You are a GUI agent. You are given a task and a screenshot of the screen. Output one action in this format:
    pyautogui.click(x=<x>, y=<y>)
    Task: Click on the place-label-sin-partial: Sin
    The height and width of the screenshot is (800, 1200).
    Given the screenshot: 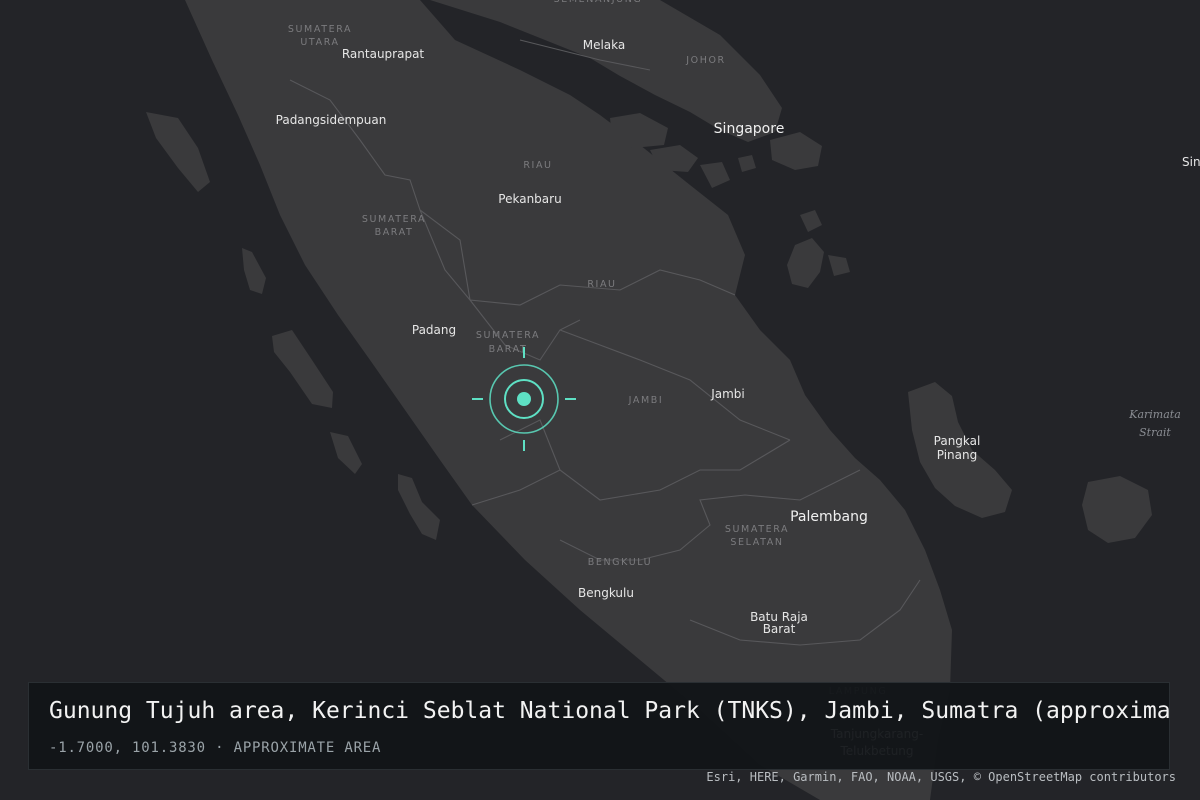 What is the action you would take?
    pyautogui.click(x=1191, y=162)
    